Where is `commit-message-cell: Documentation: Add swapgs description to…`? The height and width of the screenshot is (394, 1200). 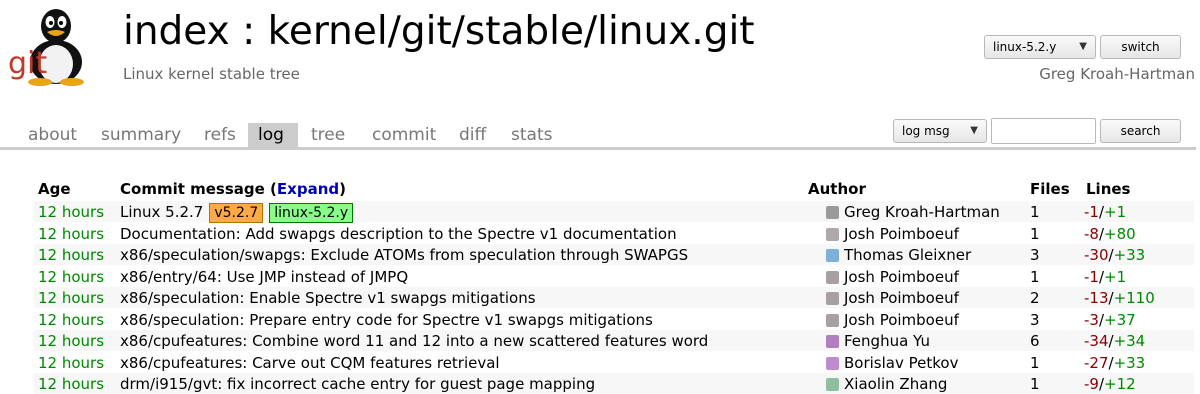 commit-message-cell: Documentation: Add swapgs description to… is located at coordinates (398, 234).